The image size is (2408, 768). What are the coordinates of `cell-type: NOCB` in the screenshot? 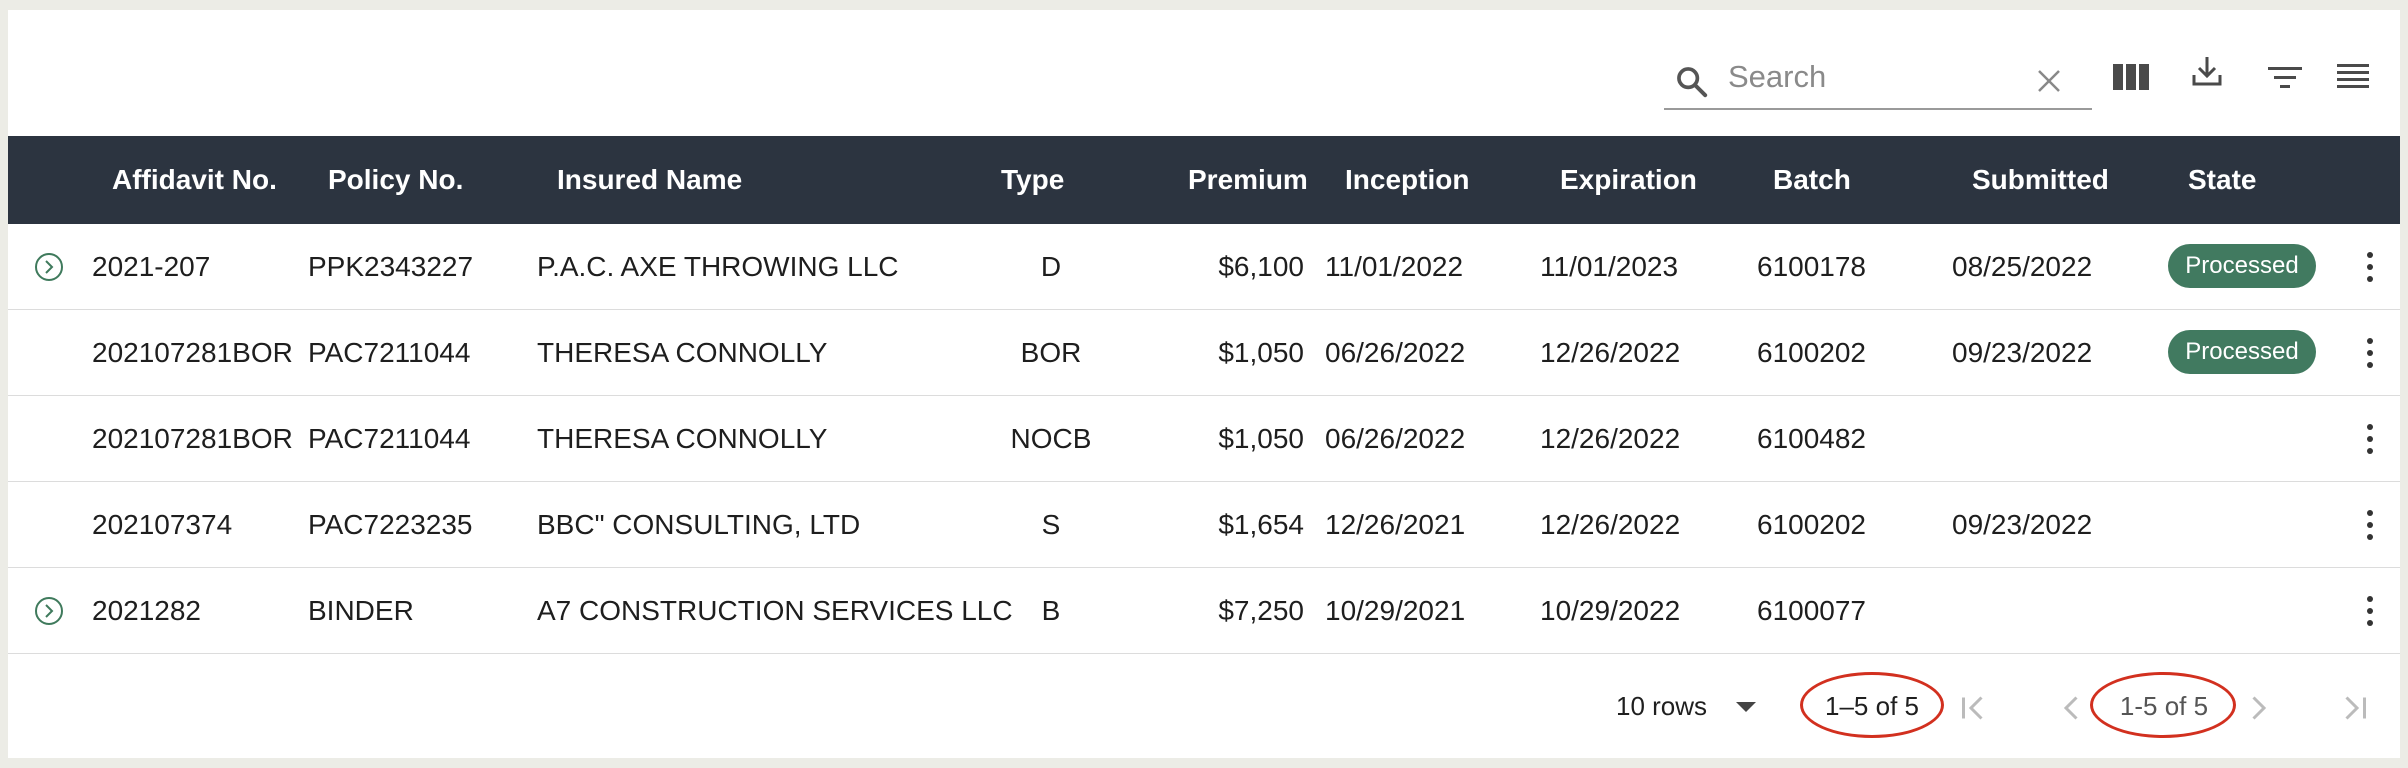 It's located at (1051, 438).